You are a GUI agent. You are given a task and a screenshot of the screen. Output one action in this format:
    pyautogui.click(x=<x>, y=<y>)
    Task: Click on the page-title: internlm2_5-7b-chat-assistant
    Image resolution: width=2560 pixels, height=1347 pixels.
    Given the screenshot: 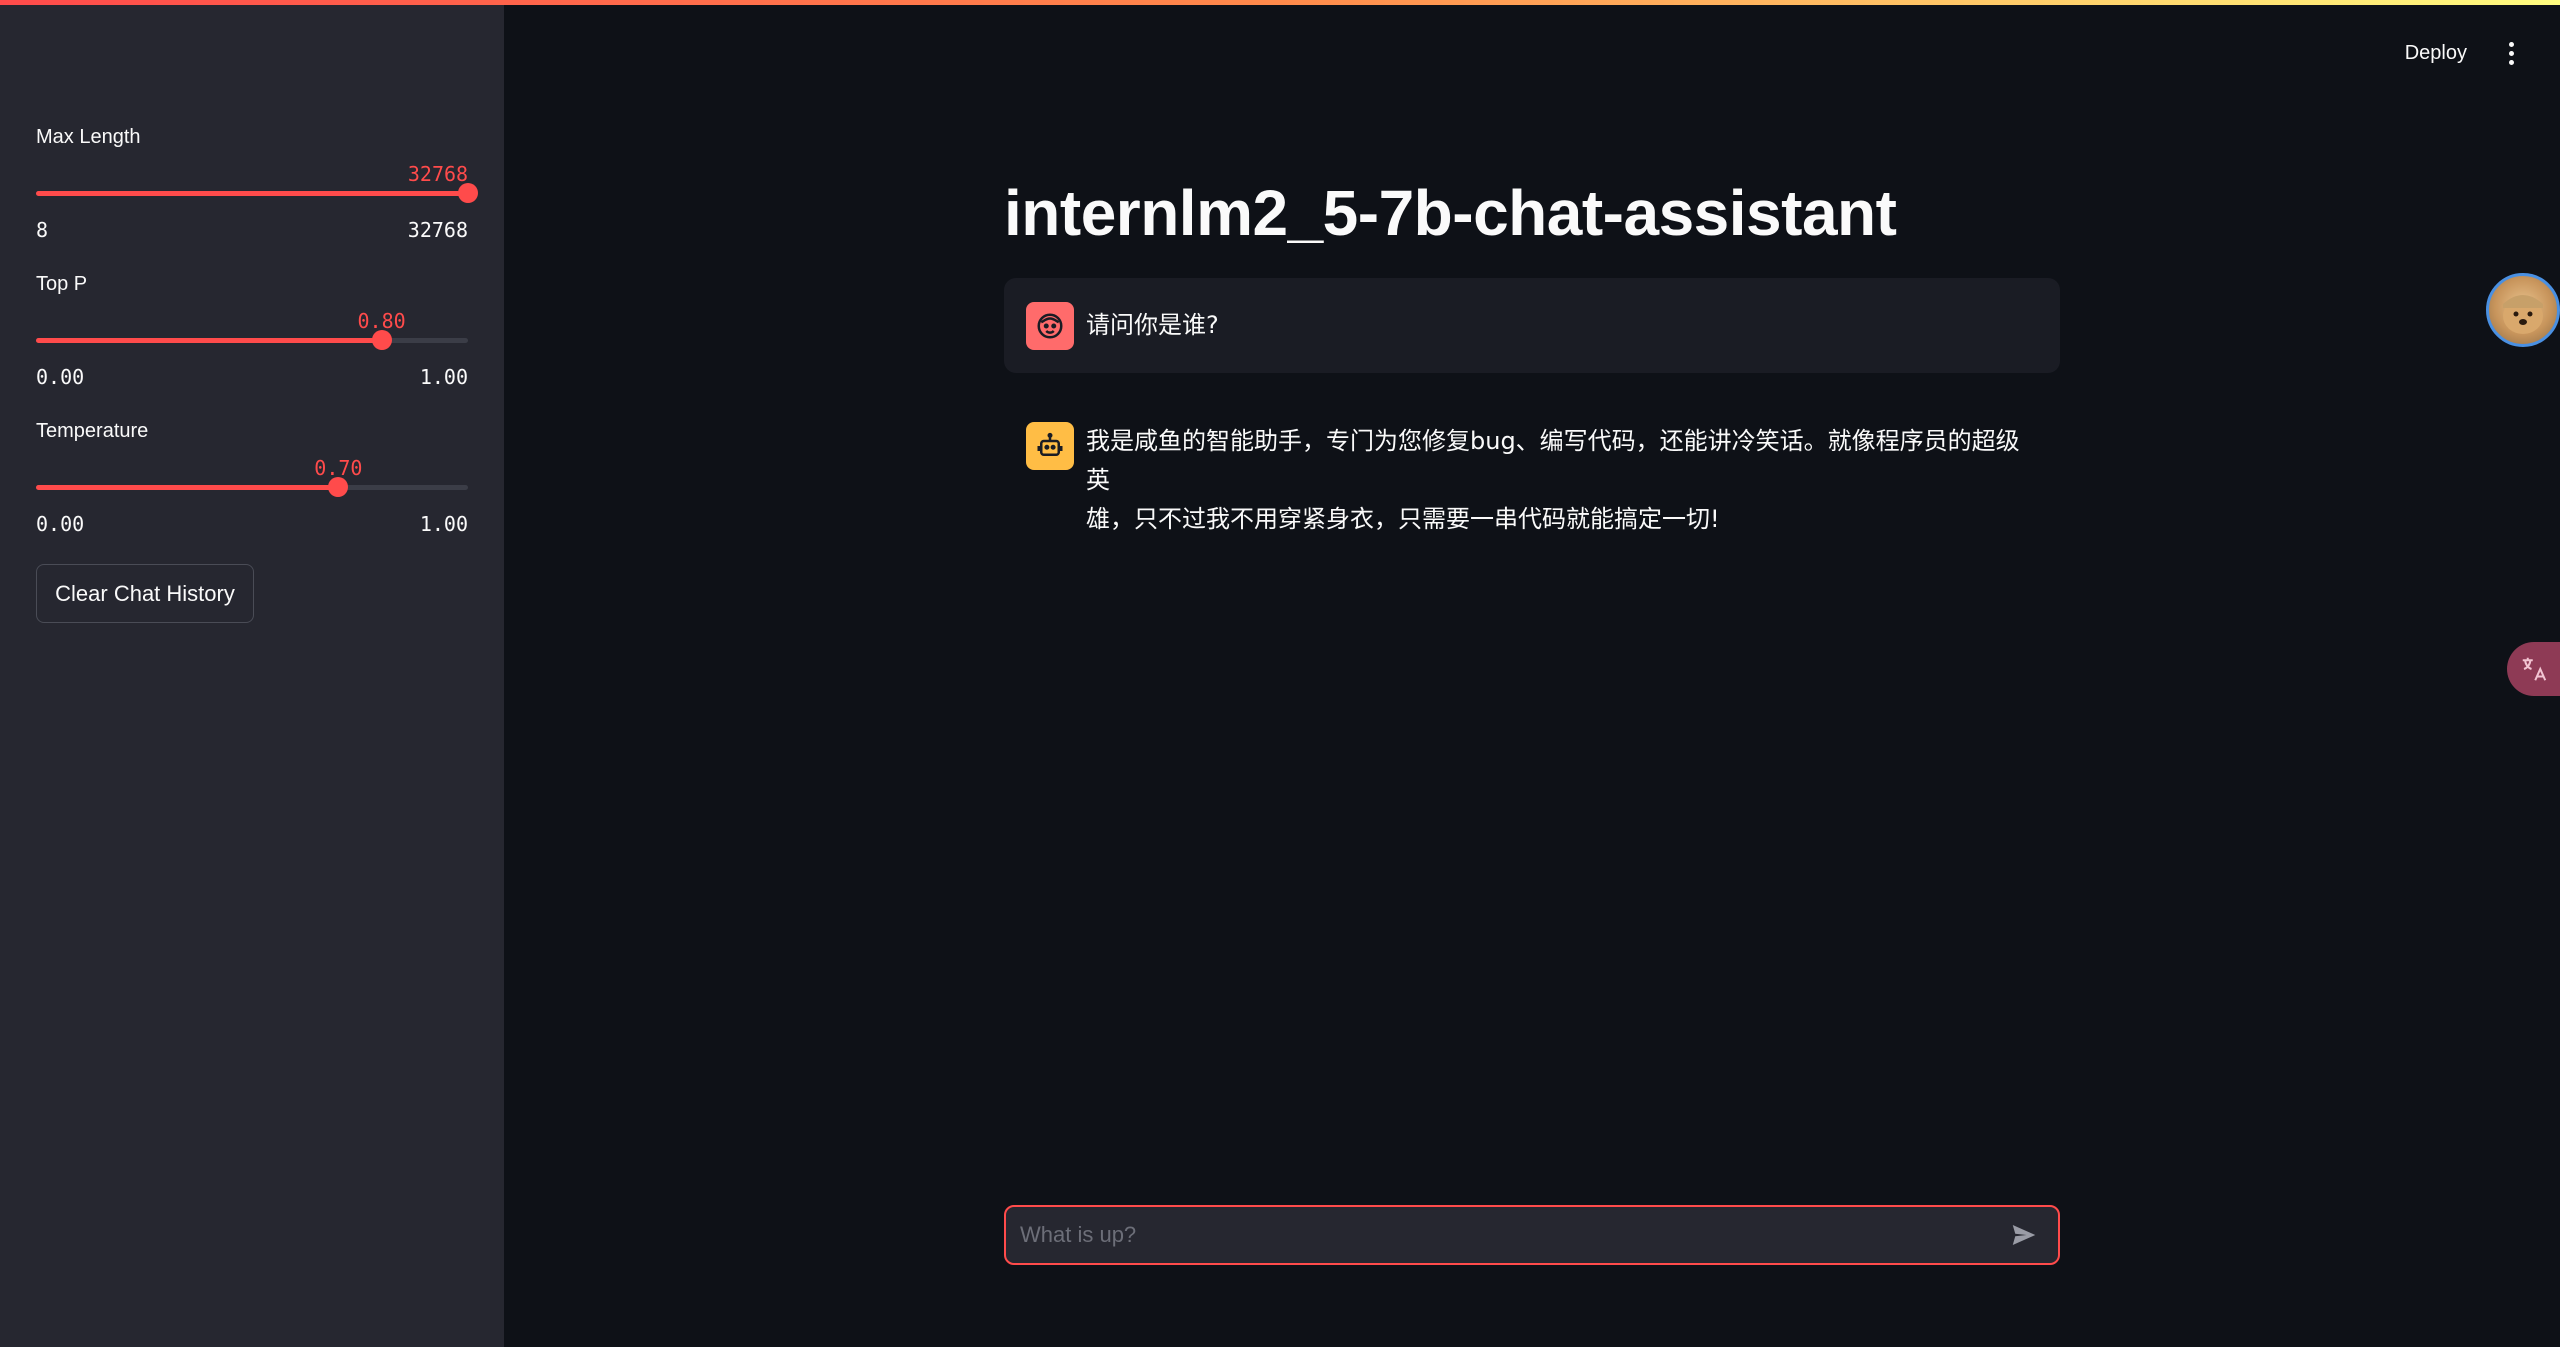 What is the action you would take?
    pyautogui.click(x=1450, y=213)
    